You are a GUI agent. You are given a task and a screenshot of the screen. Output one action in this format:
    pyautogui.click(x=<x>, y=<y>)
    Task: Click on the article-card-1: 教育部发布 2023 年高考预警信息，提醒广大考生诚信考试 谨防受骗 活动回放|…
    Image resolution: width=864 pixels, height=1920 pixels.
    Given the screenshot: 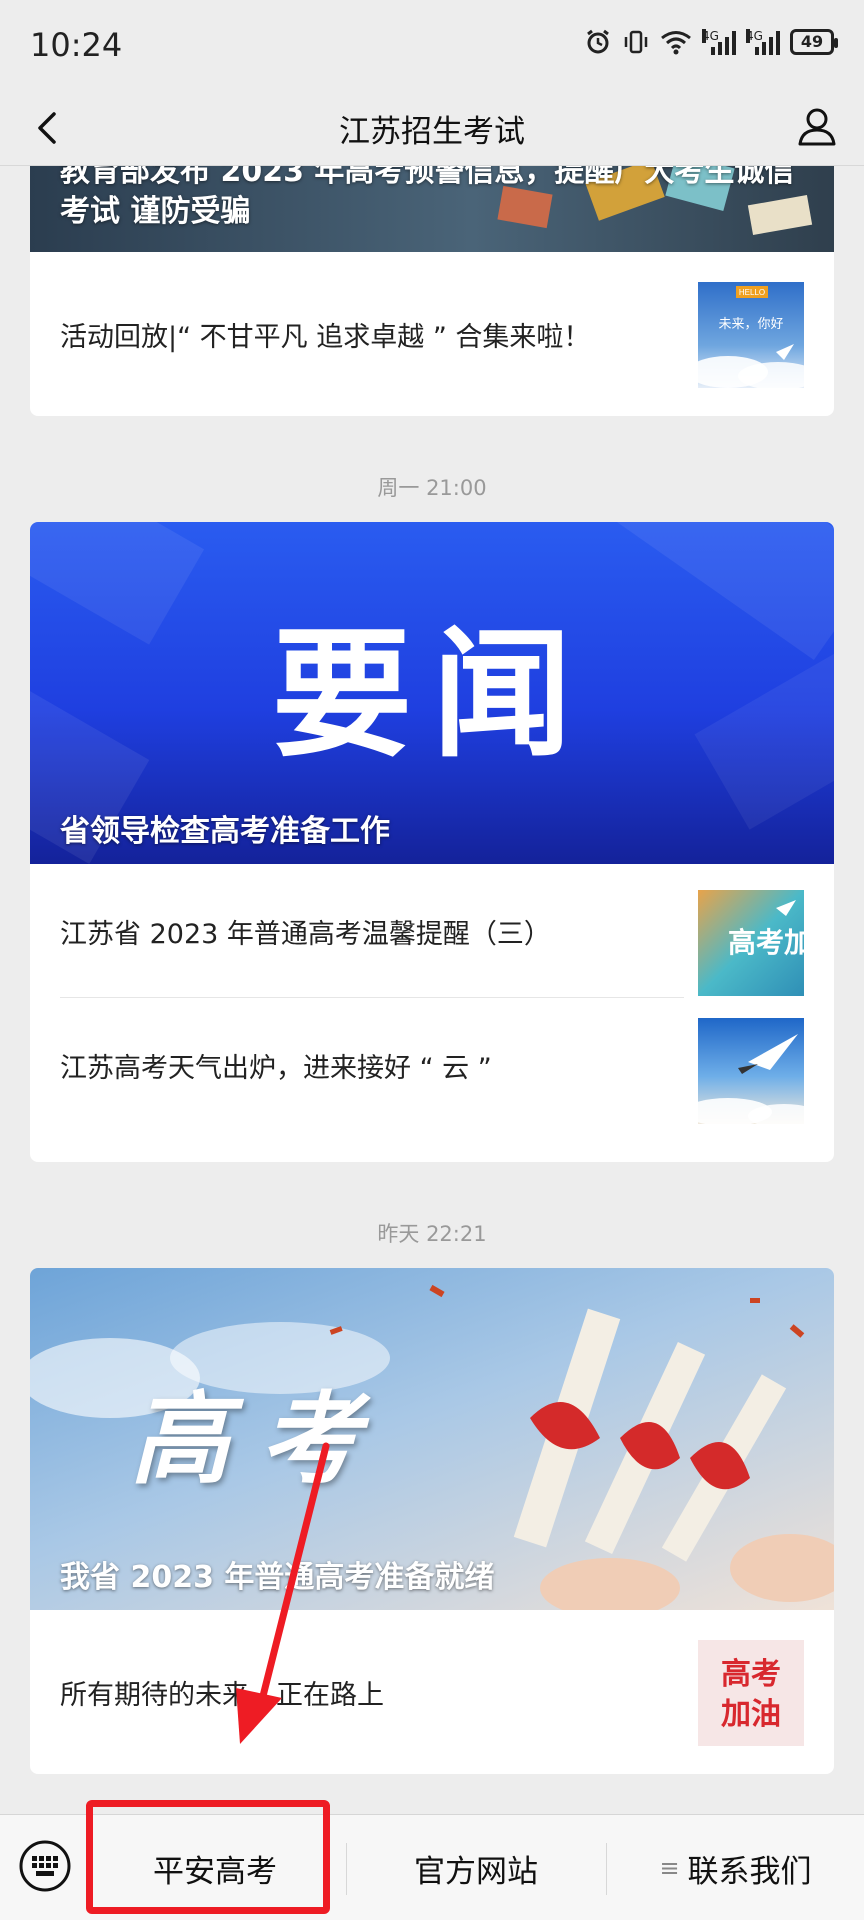 What is the action you would take?
    pyautogui.click(x=432, y=273)
    